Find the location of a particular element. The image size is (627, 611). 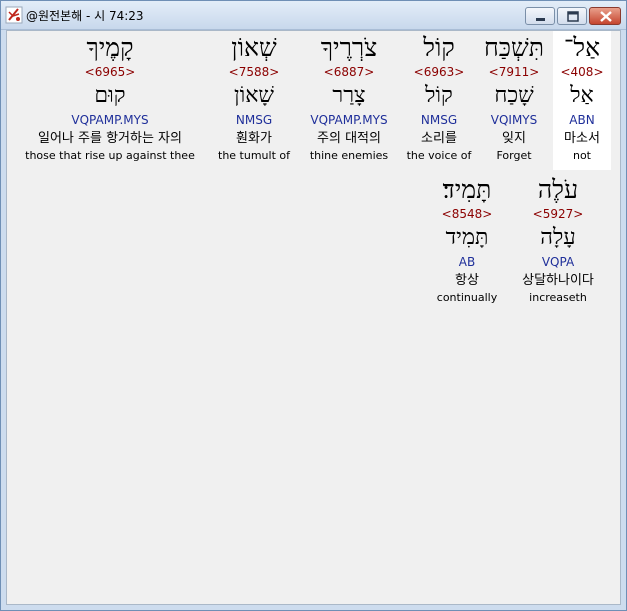

word-cell: אַל־ <408> אַל ABN 마소서 not is located at coordinates (582, 100).